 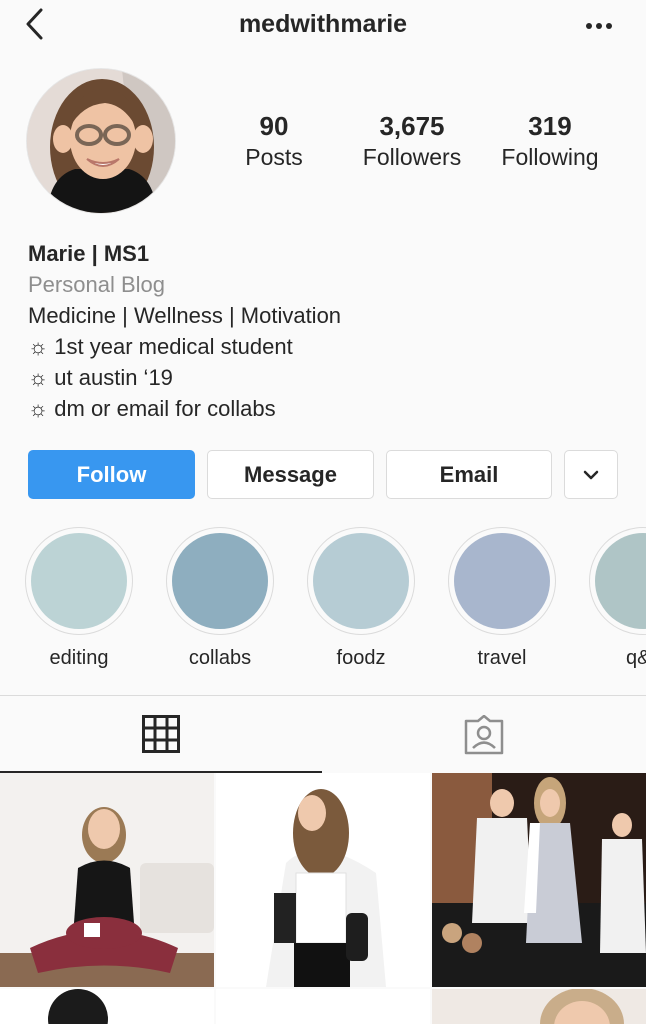 What do you see at coordinates (412, 157) in the screenshot?
I see `followers-label: Followers` at bounding box center [412, 157].